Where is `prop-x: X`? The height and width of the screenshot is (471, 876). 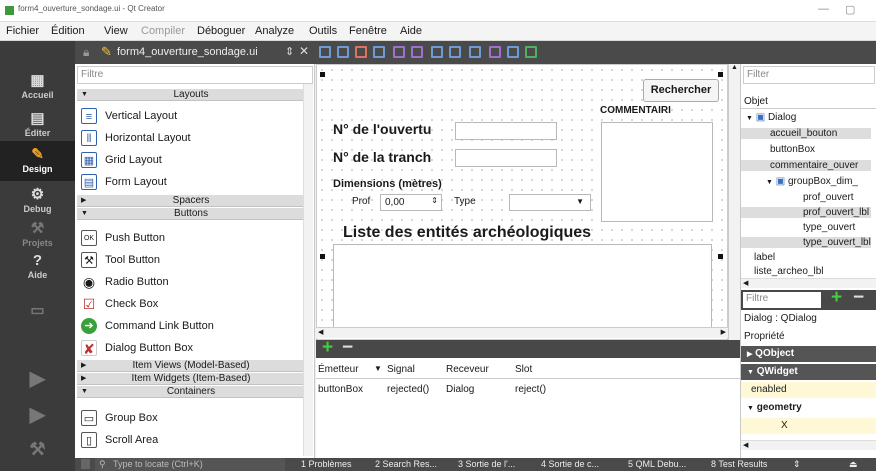
prop-x: X is located at coordinates (808, 426).